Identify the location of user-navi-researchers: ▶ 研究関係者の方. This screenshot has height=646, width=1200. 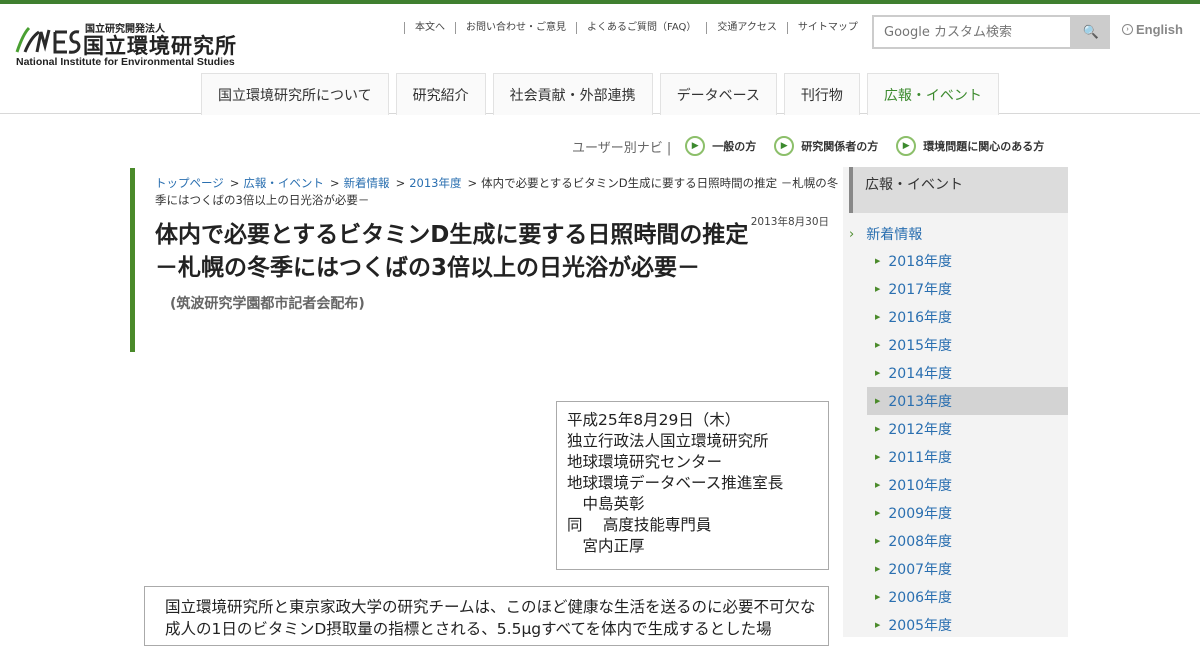
(826, 146).